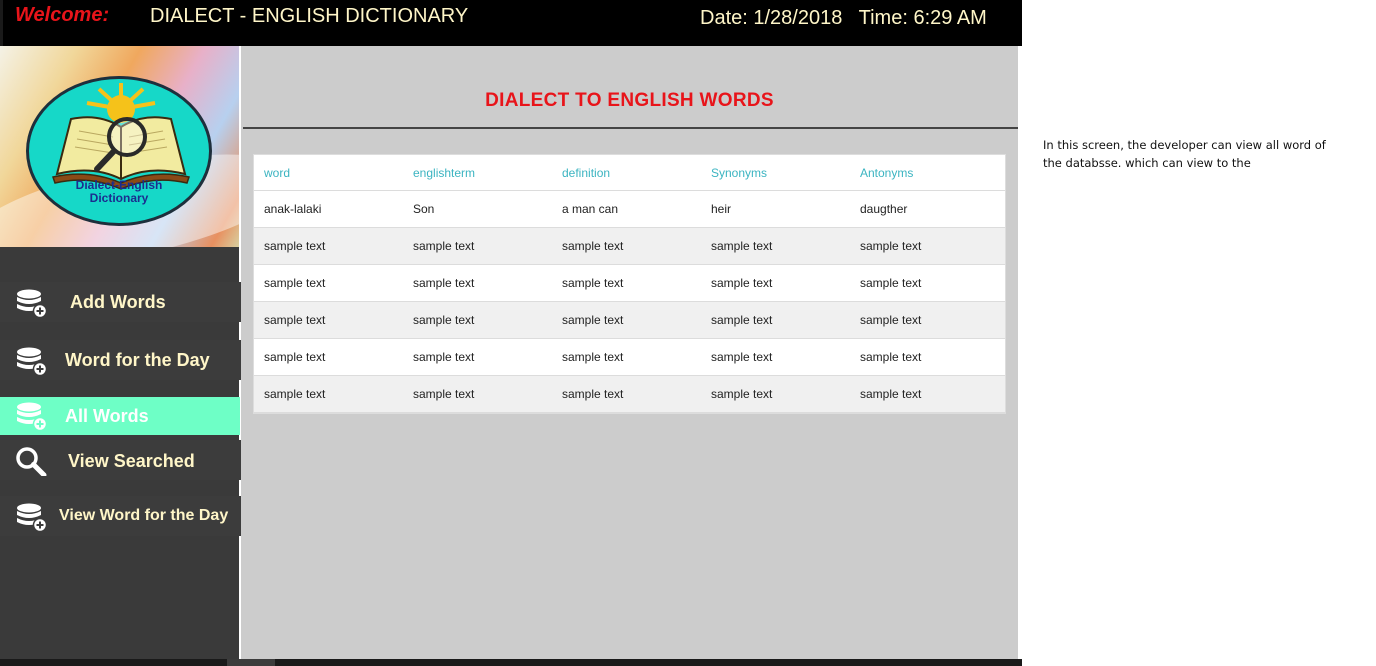 This screenshot has height=666, width=1376. What do you see at coordinates (927, 209) in the screenshot?
I see `table-cell: daugther` at bounding box center [927, 209].